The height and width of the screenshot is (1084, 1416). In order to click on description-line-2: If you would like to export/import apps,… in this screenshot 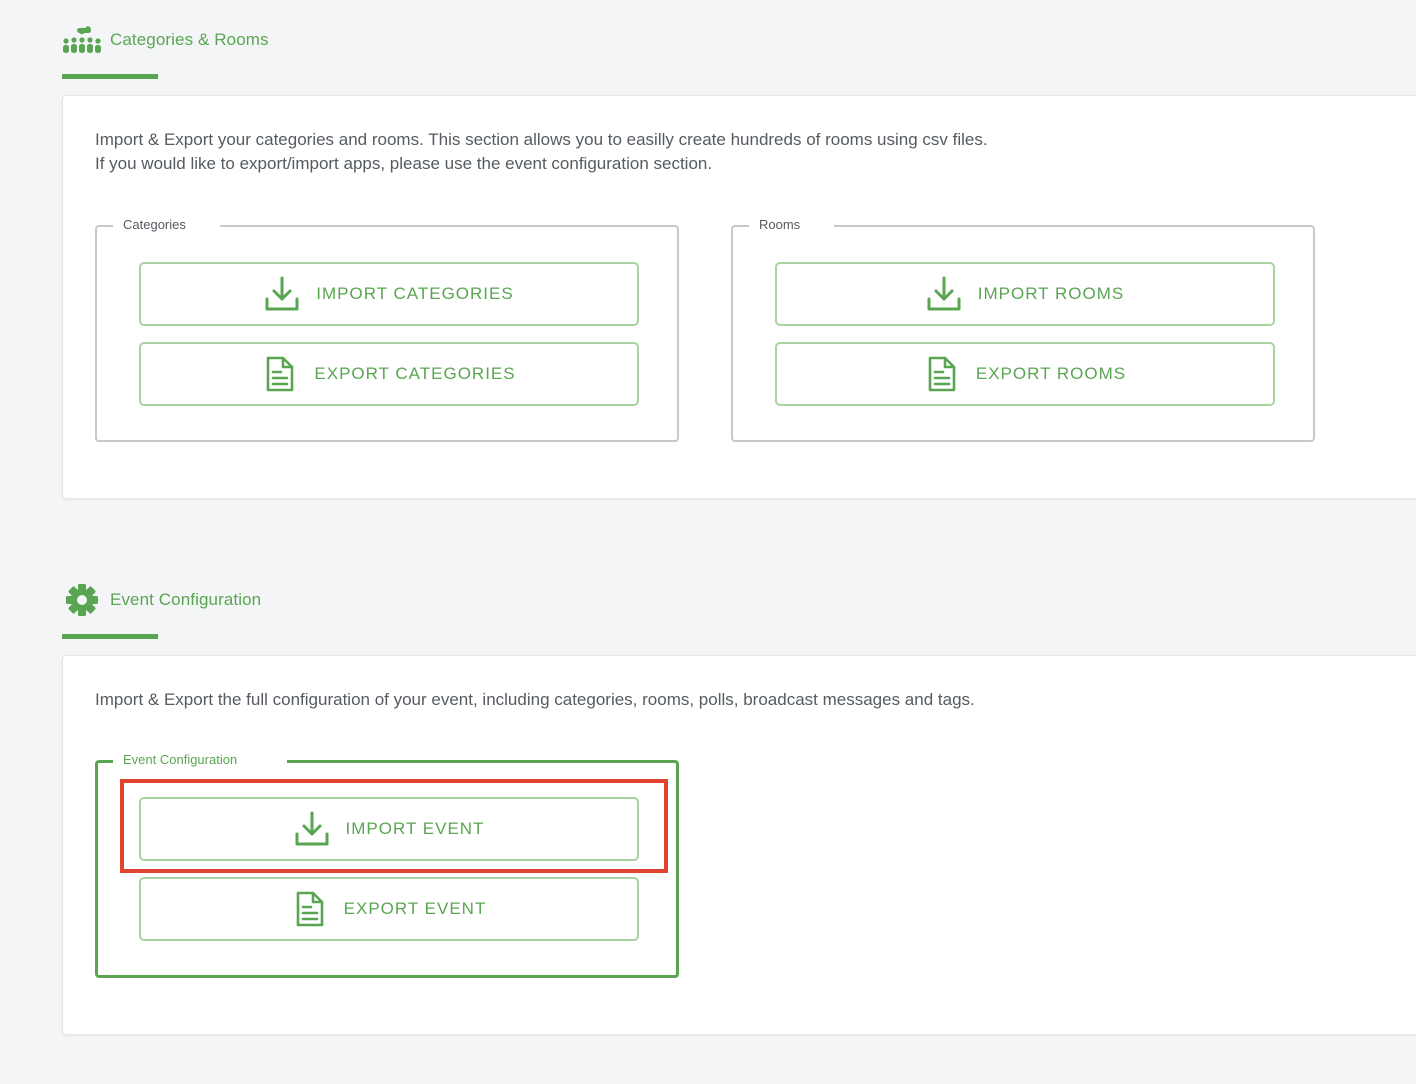, I will do `click(404, 163)`.